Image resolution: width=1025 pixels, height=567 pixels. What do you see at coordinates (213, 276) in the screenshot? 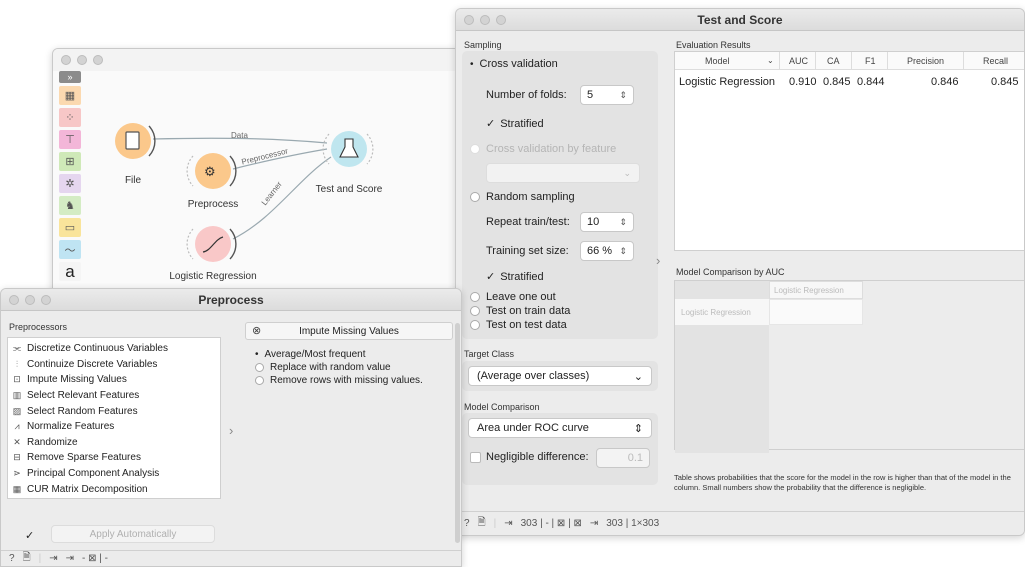
I see `node-label-logistic-regression: Logistic Regression` at bounding box center [213, 276].